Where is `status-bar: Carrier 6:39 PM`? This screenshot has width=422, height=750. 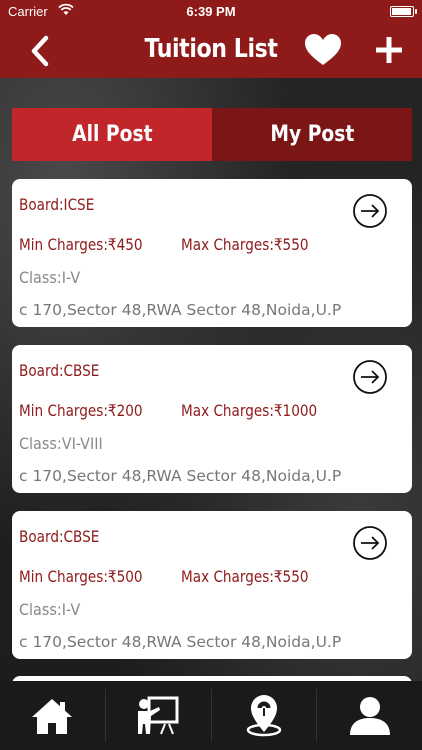 status-bar: Carrier 6:39 PM is located at coordinates (211, 12).